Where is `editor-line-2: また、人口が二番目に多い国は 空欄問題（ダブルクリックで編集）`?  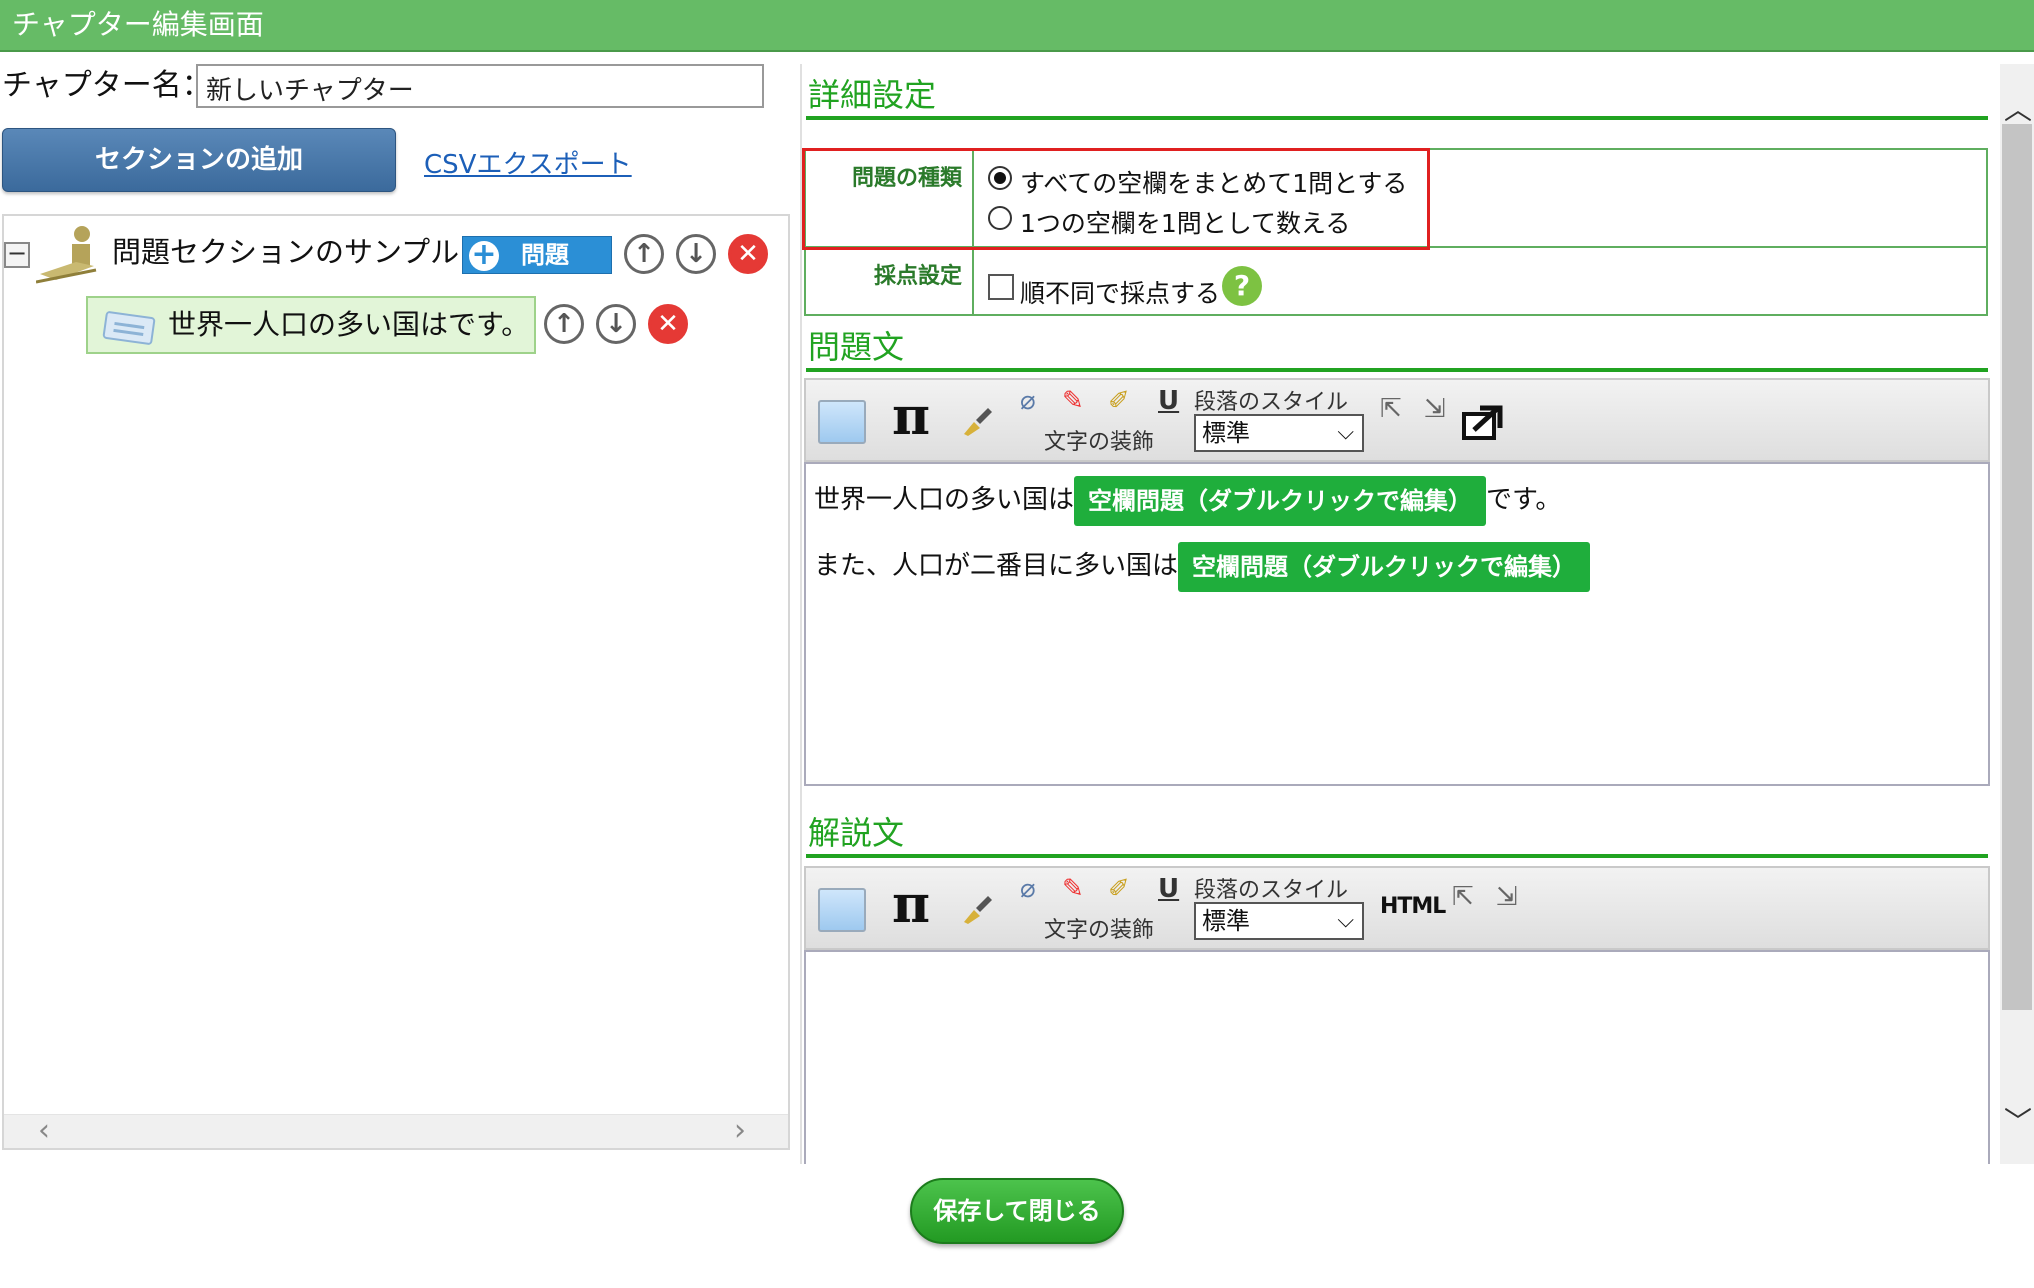
editor-line-2: また、人口が二番目に多い国は 空欄問題（ダブルクリックで編集） is located at coordinates (1202, 566).